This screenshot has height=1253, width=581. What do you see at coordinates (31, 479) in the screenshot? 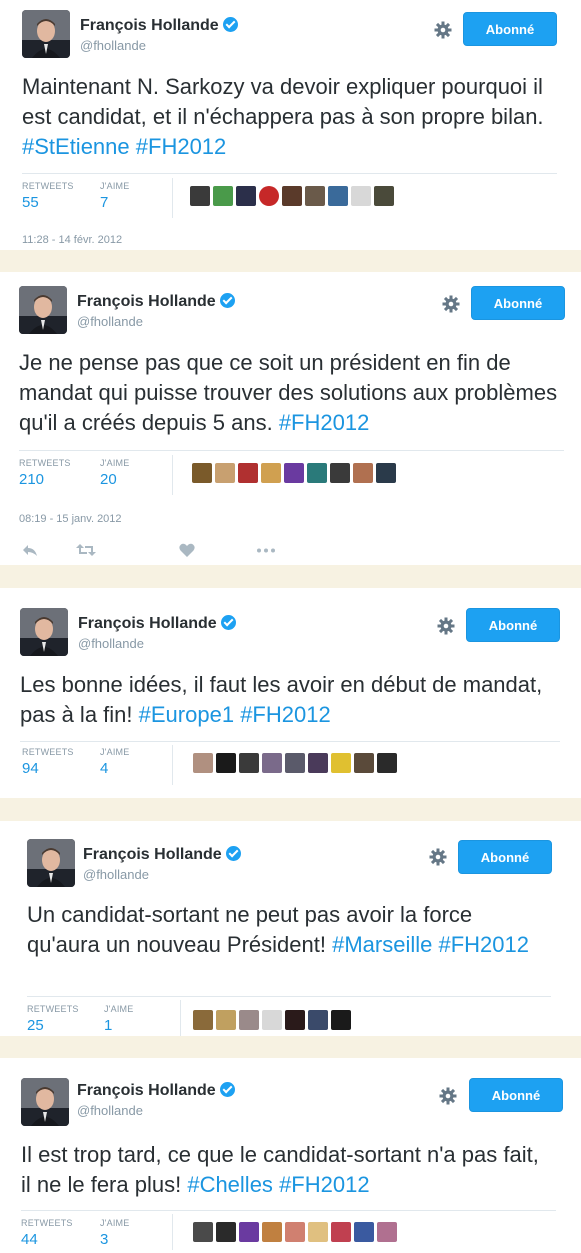
I see `retweets-count: 210` at bounding box center [31, 479].